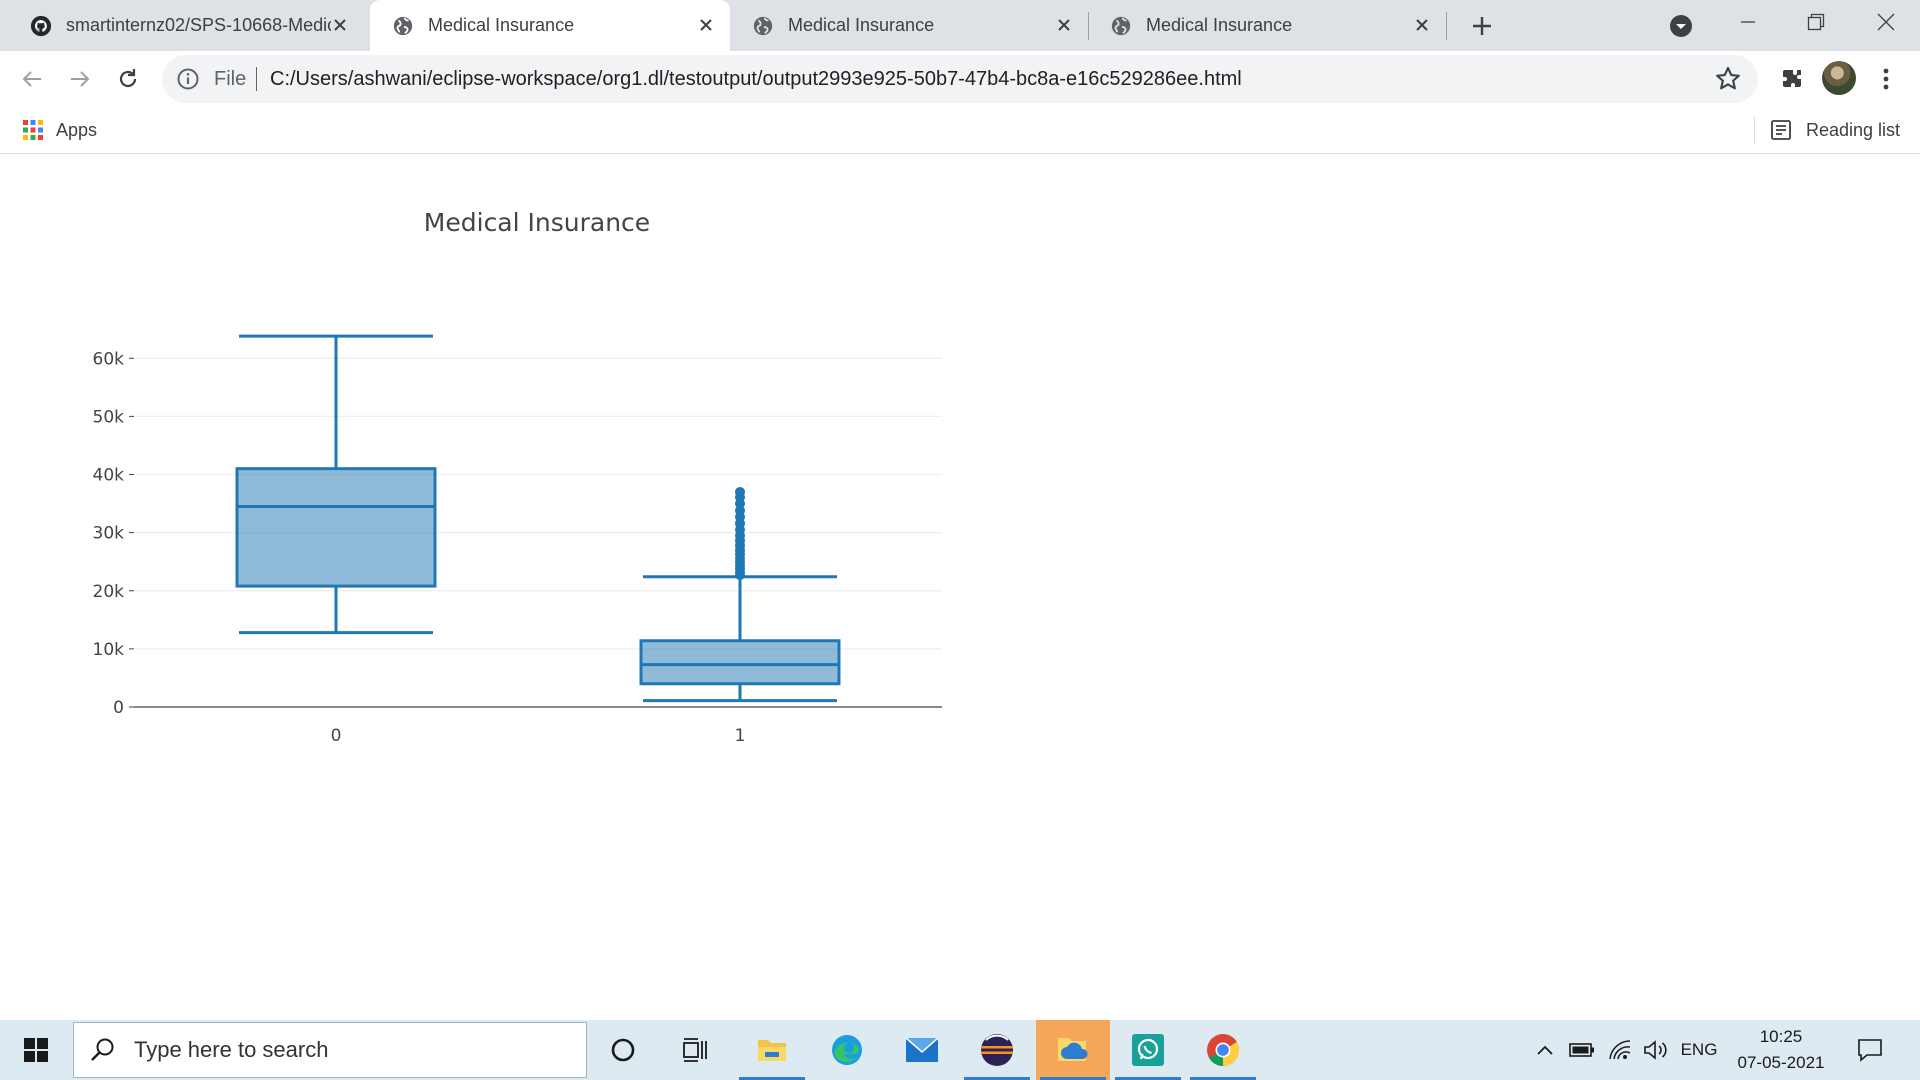  I want to click on volume-indicator, so click(1656, 1050).